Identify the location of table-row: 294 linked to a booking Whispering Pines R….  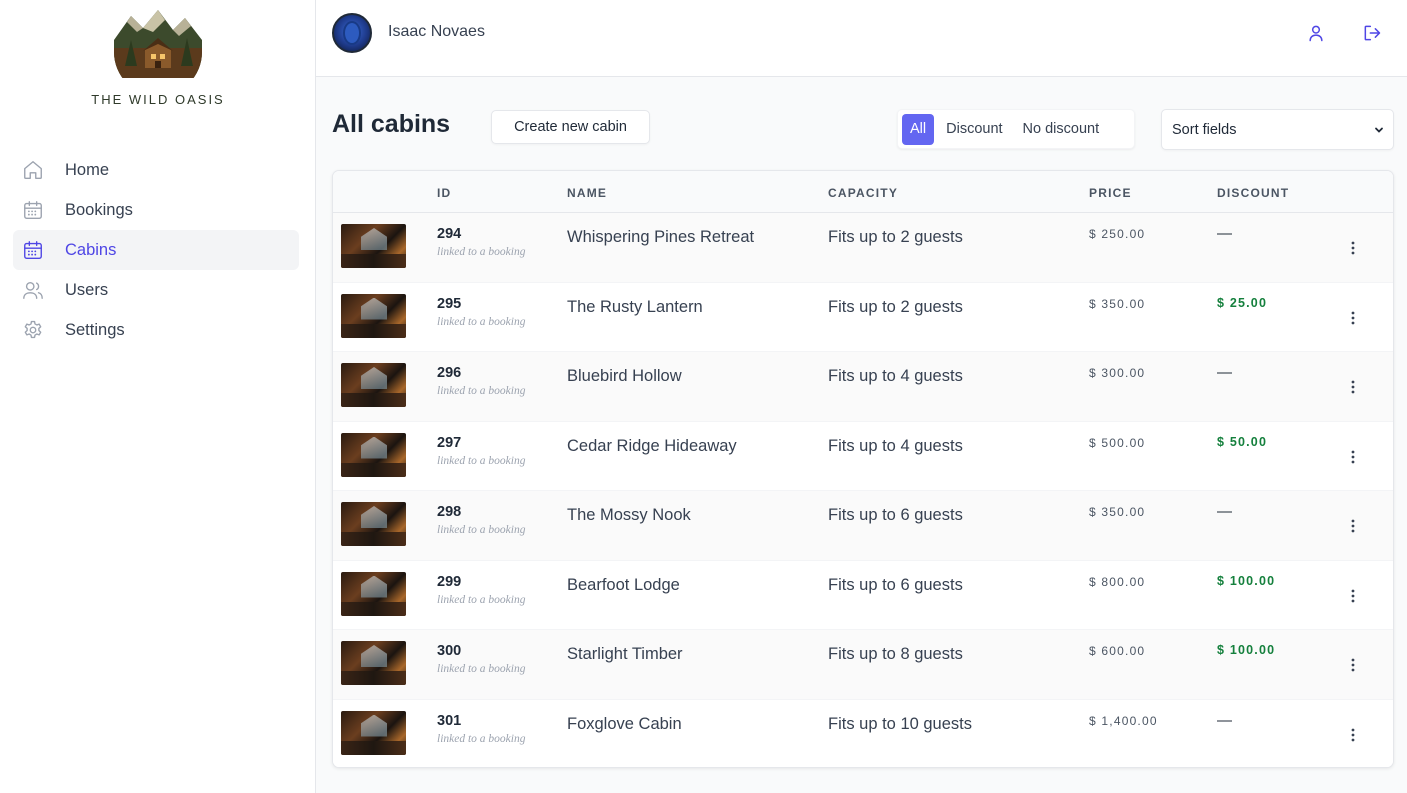
(863, 248).